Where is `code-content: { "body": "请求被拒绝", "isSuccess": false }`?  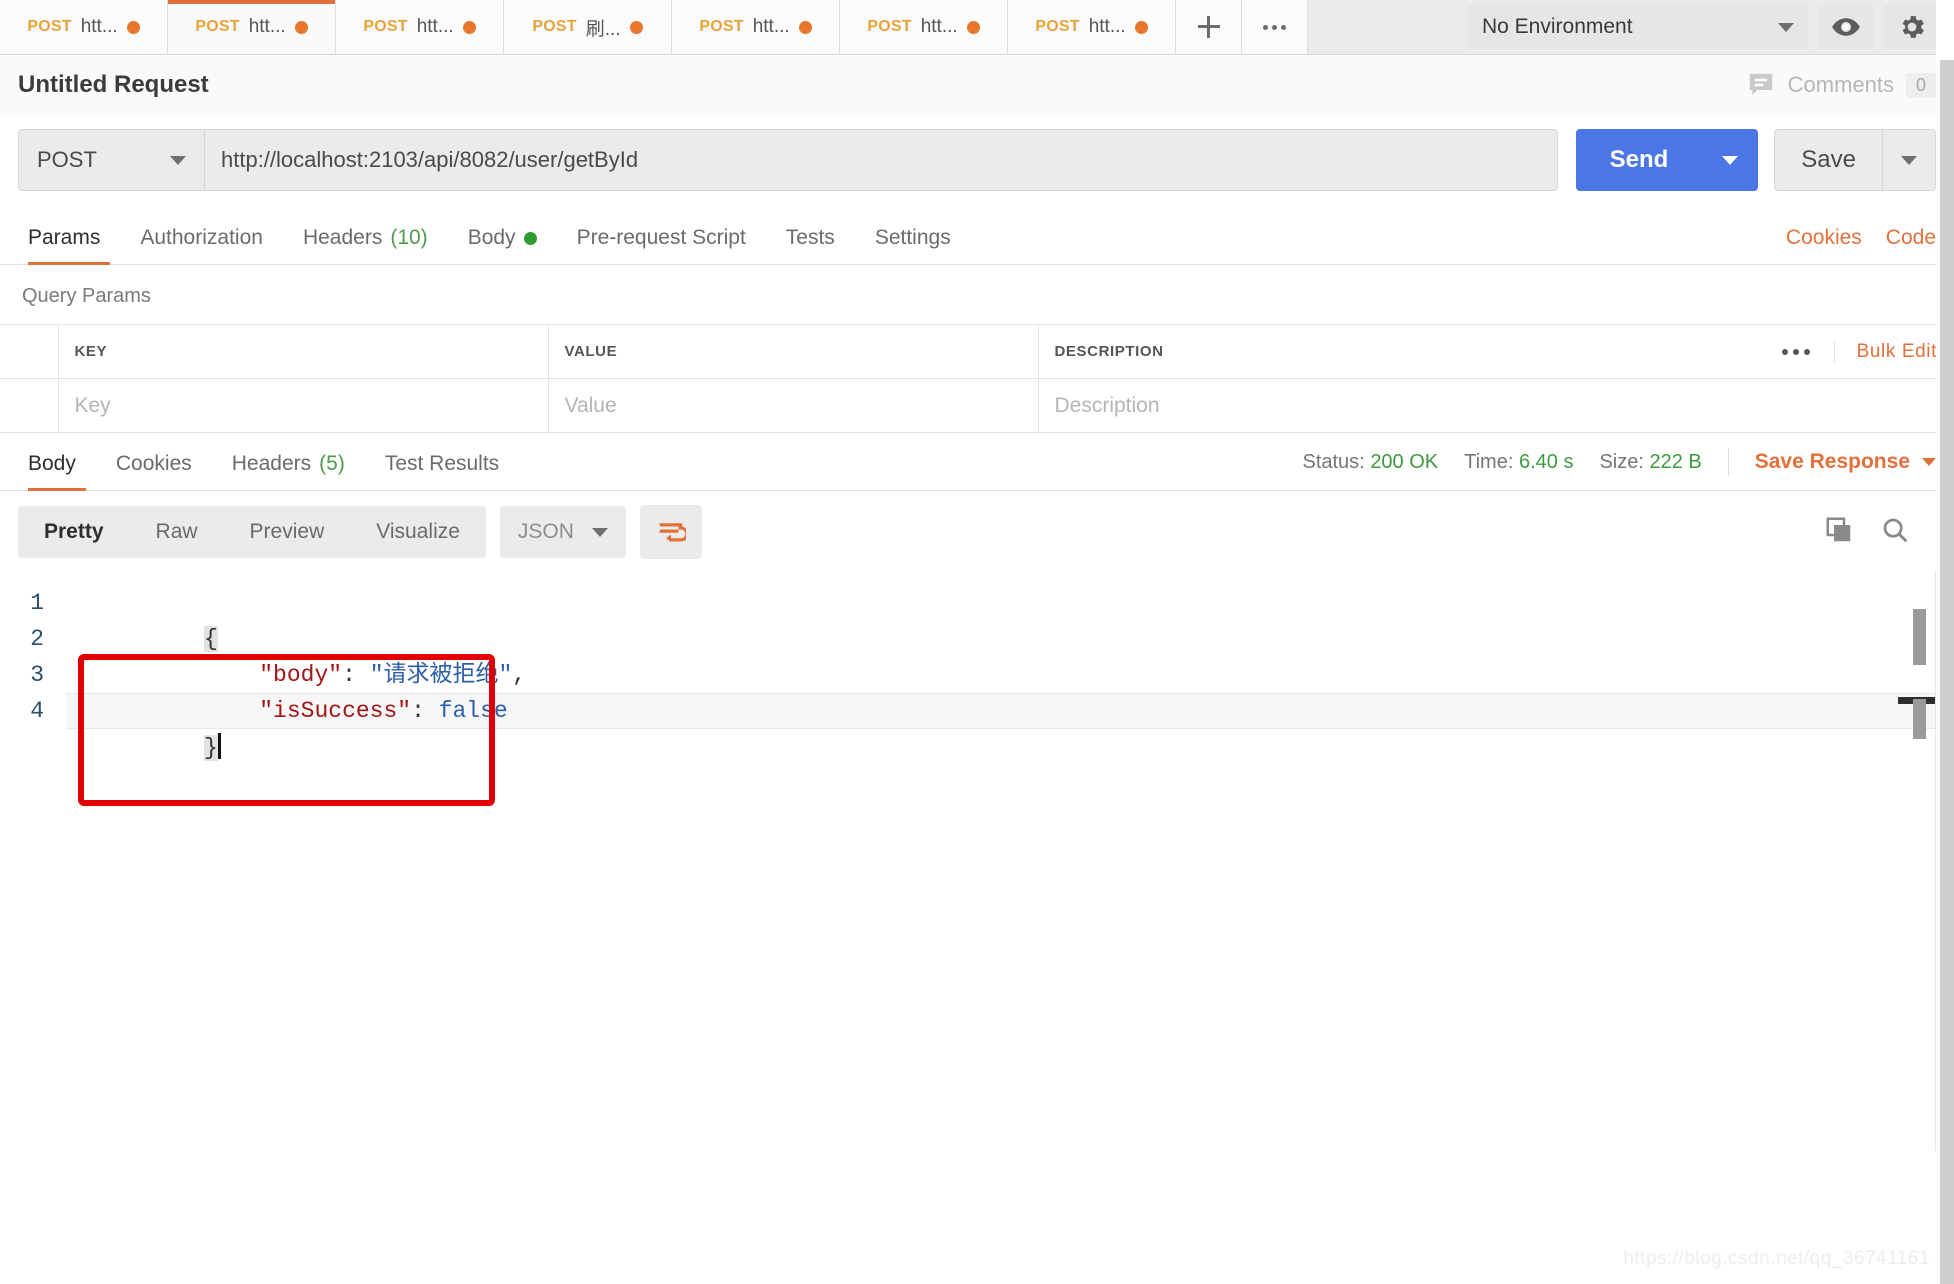
code-content: { "body": "请求被拒绝", "isSuccess": false } is located at coordinates (1006, 666).